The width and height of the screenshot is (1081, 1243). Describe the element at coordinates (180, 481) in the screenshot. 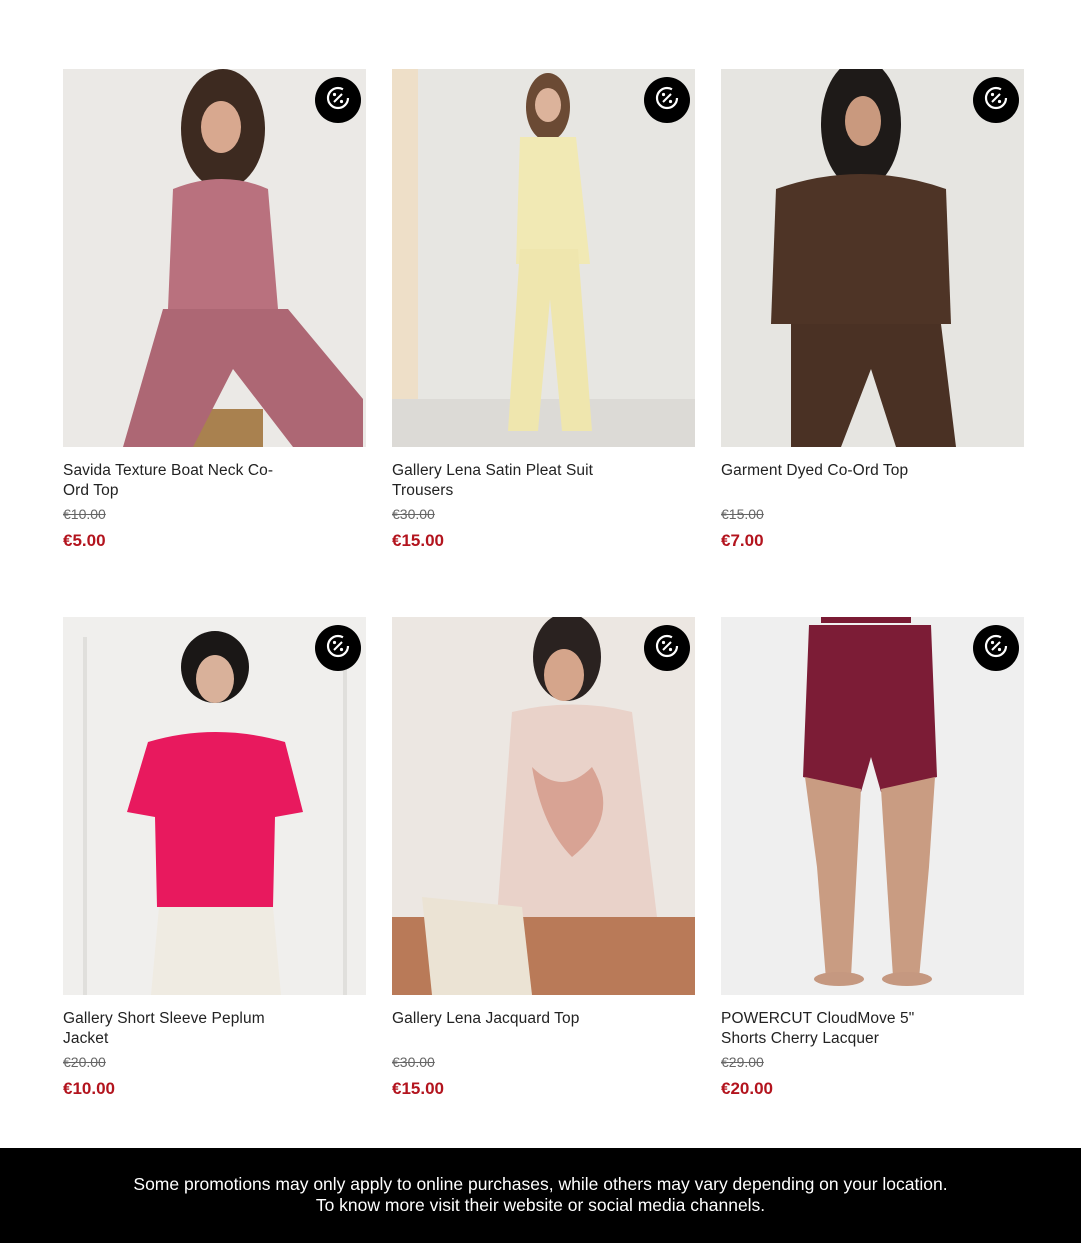

I see `product-name: Savida Texture Boat Neck Co-Ord Top` at that location.